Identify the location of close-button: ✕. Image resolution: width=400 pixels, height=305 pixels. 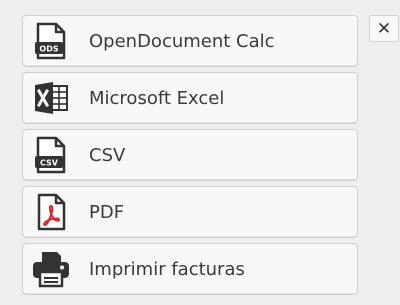
(384, 28).